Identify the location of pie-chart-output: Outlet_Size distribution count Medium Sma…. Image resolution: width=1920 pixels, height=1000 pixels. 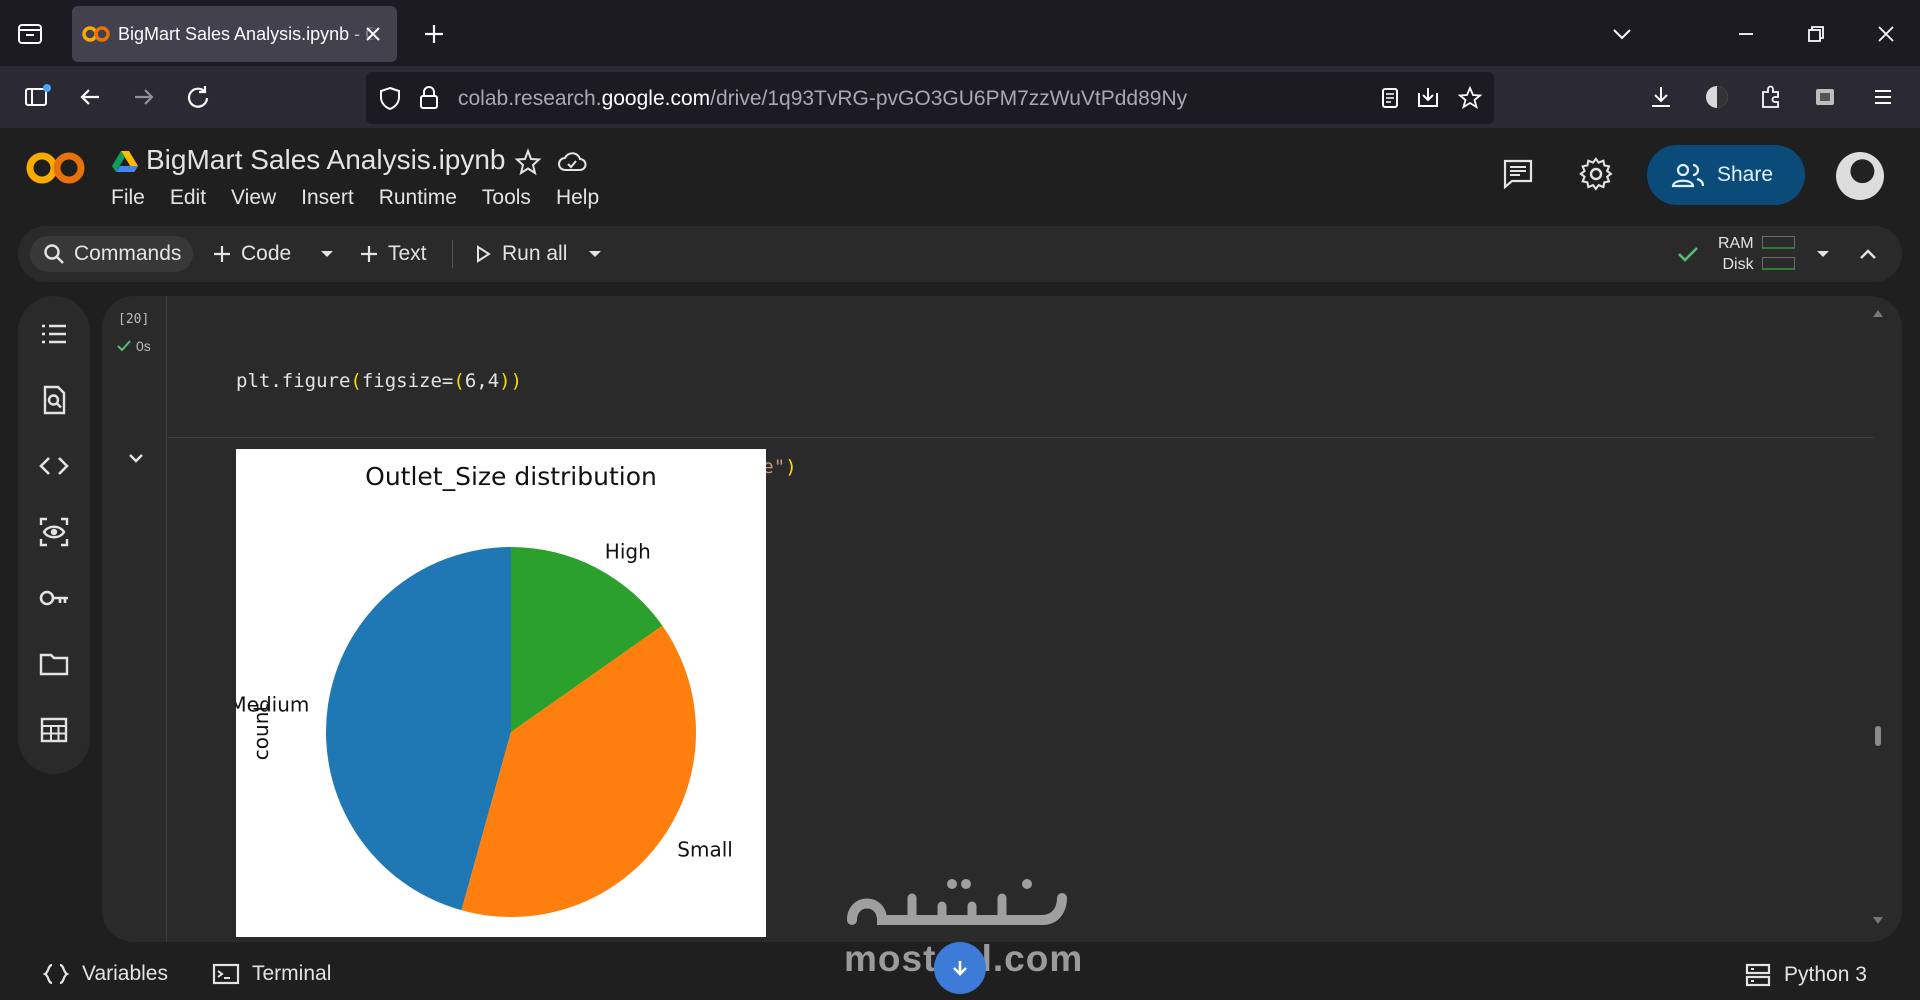
(501, 693).